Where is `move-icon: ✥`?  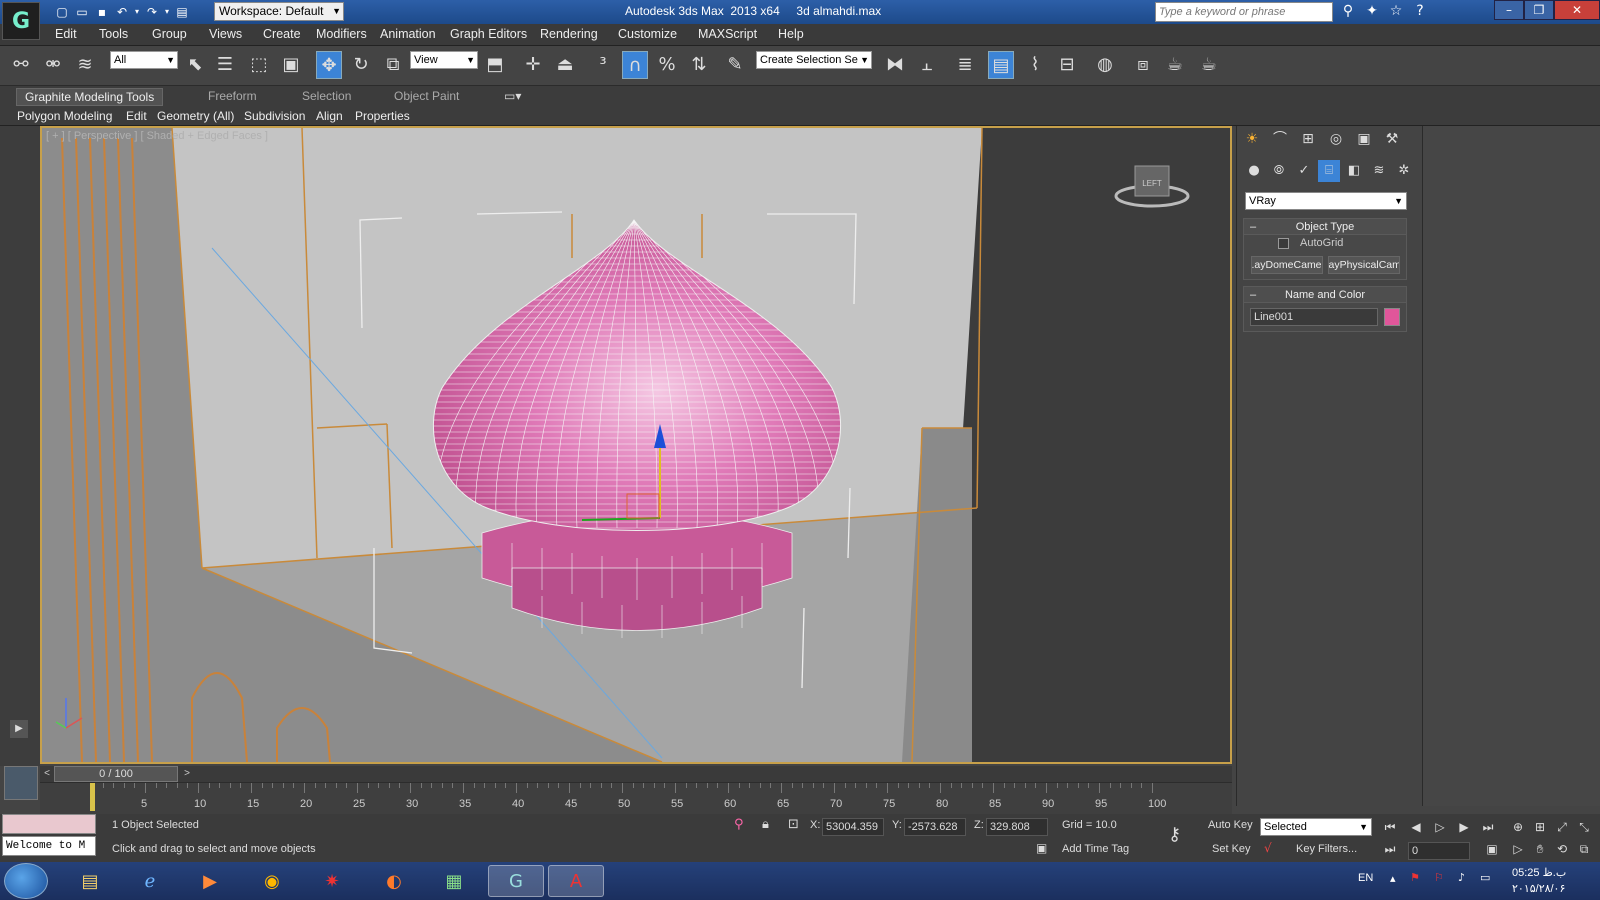
move-icon: ✥ is located at coordinates (329, 65).